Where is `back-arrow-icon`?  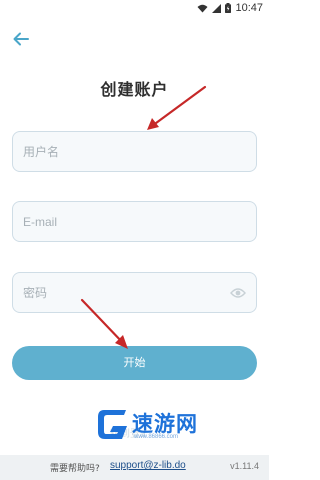
back-arrow-icon is located at coordinates (21, 39).